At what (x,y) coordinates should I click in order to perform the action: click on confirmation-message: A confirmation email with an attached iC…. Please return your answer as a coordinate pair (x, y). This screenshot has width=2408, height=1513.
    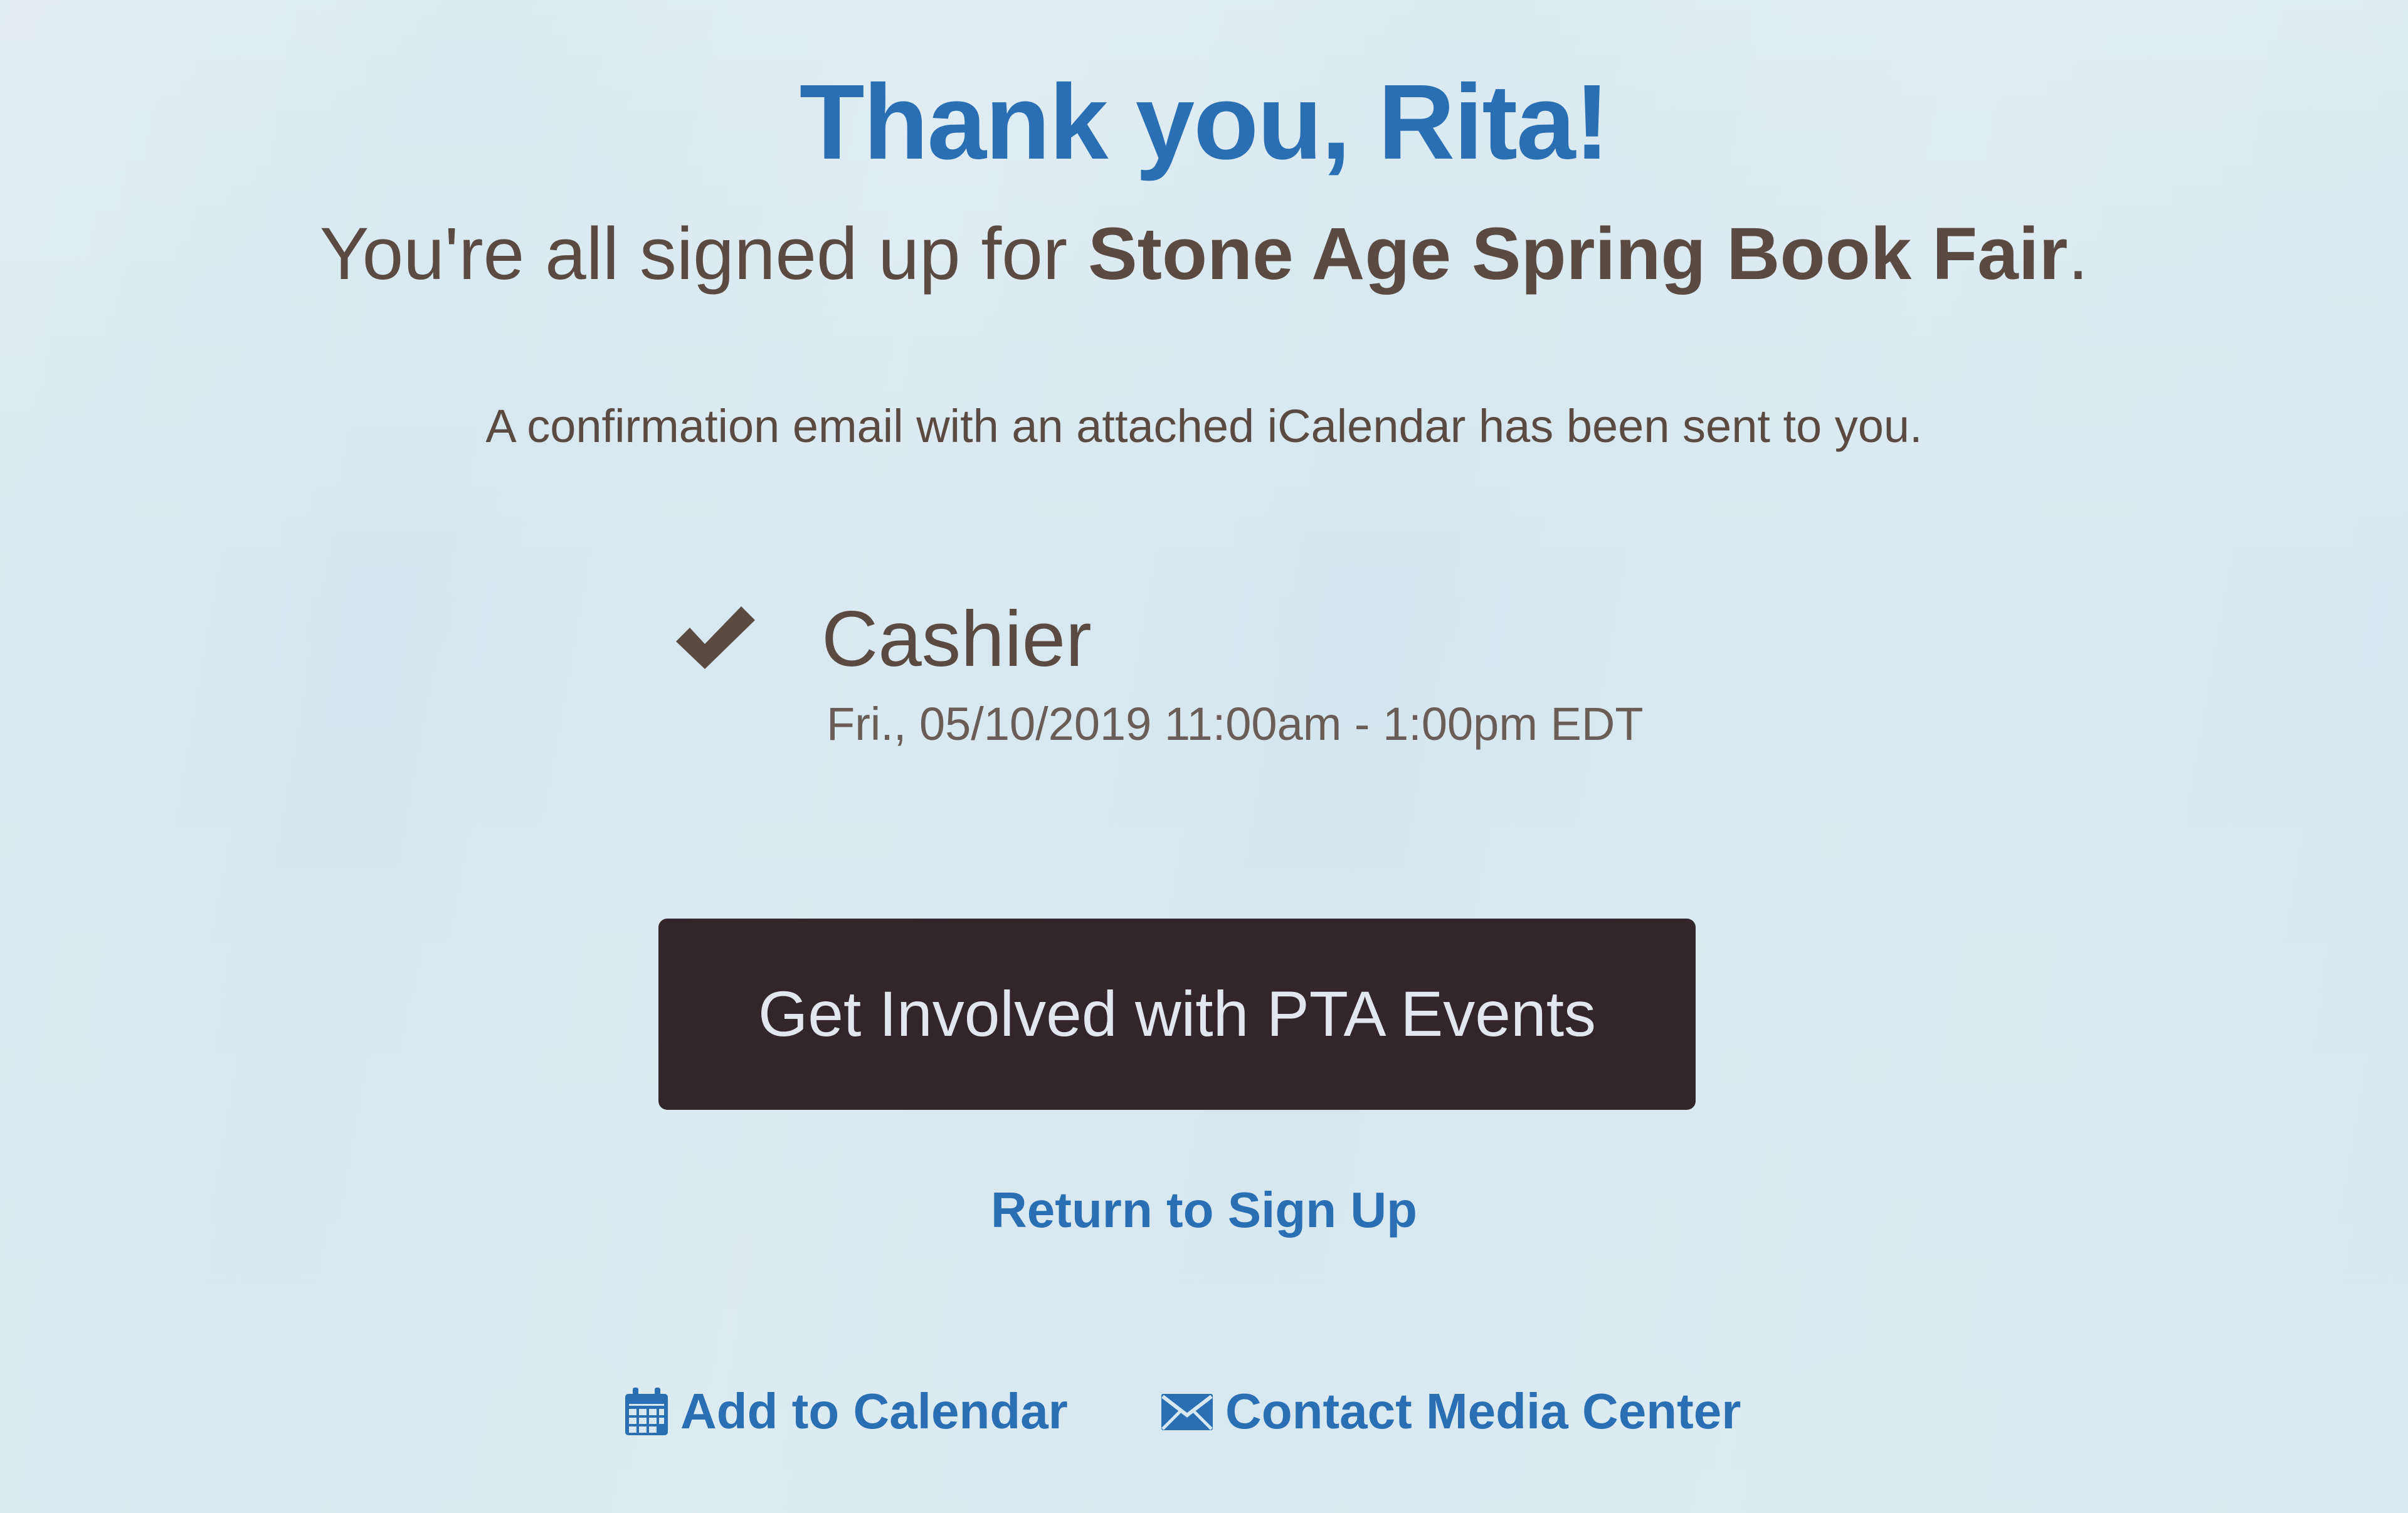
    Looking at the image, I should click on (1204, 426).